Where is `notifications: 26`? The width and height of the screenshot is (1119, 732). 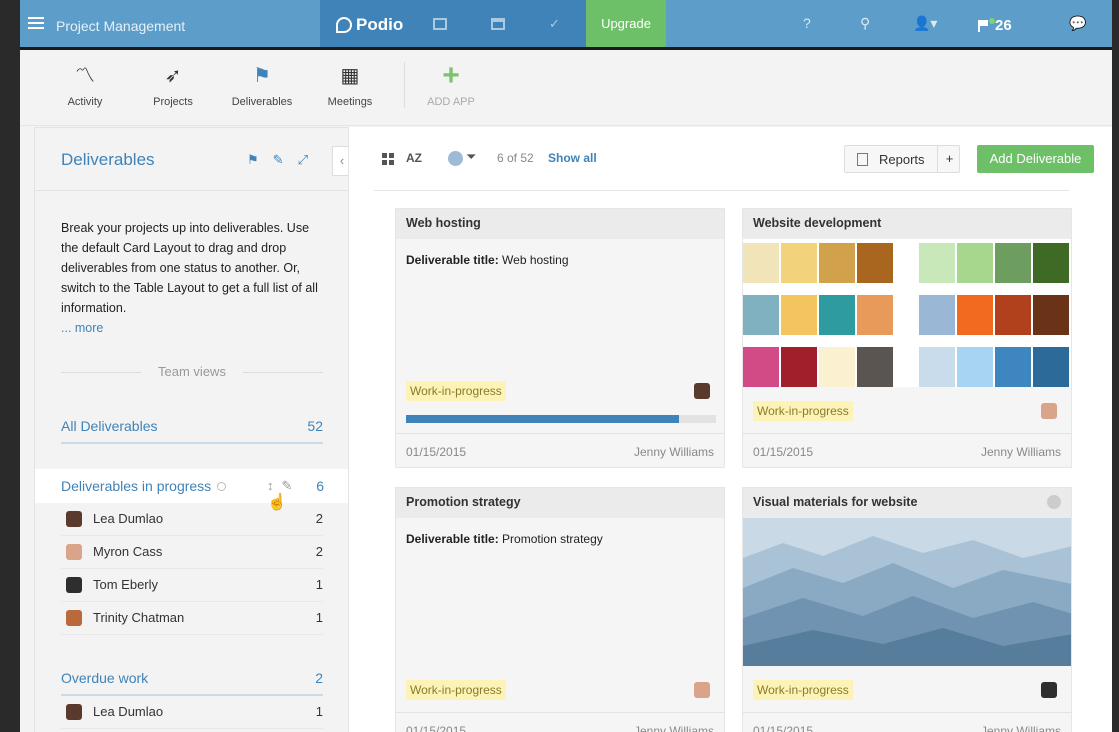
notifications: 26 is located at coordinates (995, 25).